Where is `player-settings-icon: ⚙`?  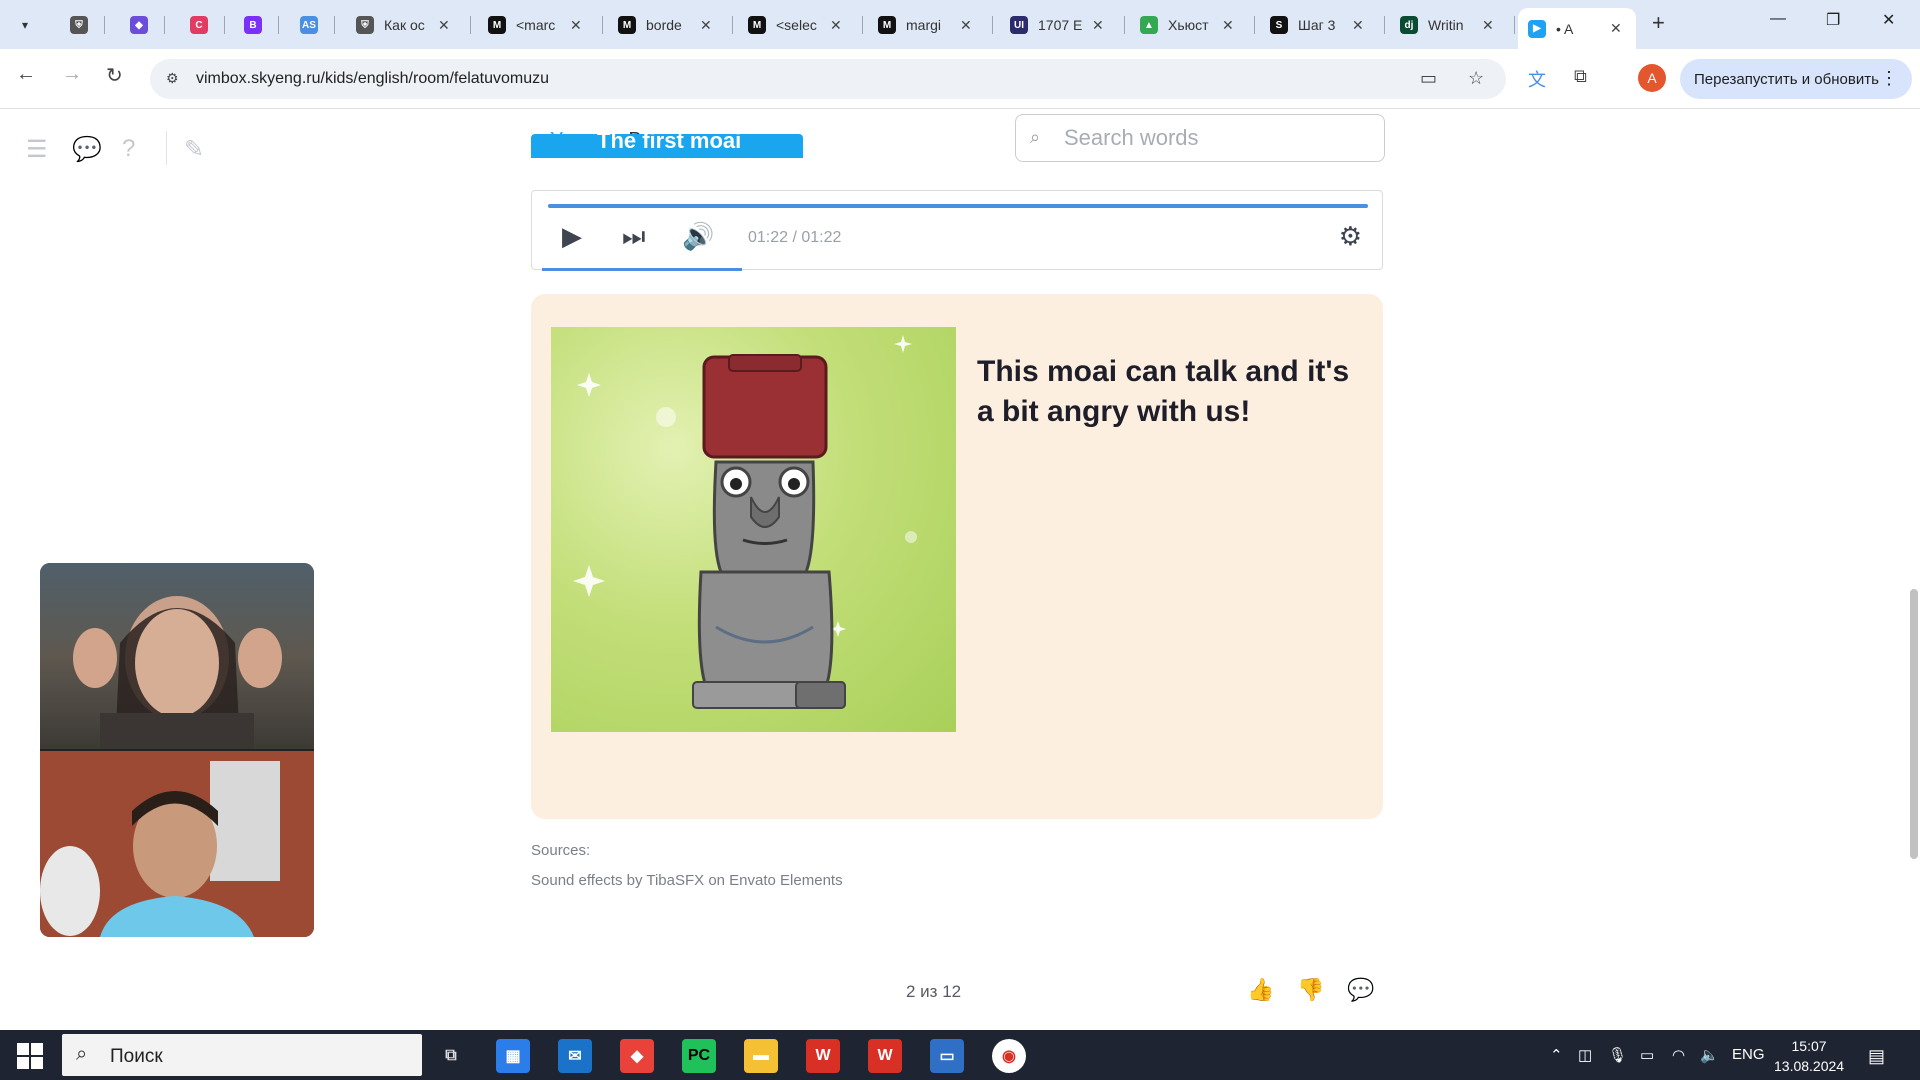
player-settings-icon: ⚙ is located at coordinates (1350, 236).